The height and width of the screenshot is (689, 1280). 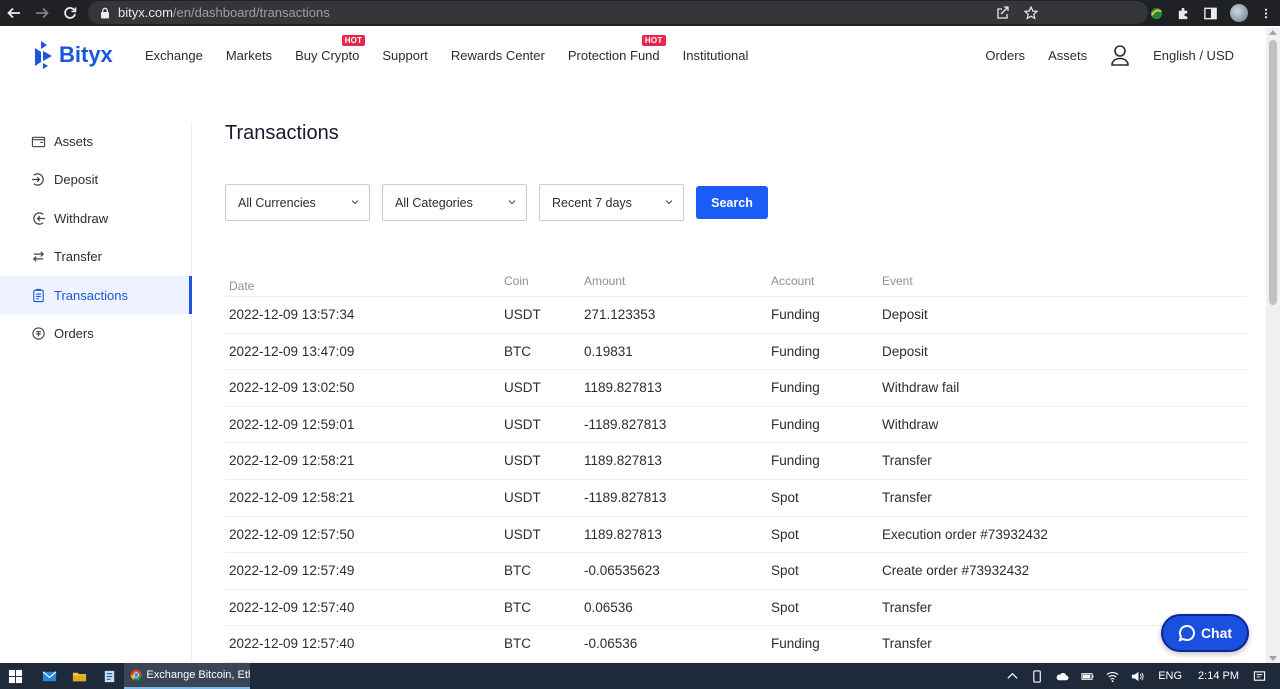 What do you see at coordinates (620, 314) in the screenshot?
I see `cell-amount: 271.123353` at bounding box center [620, 314].